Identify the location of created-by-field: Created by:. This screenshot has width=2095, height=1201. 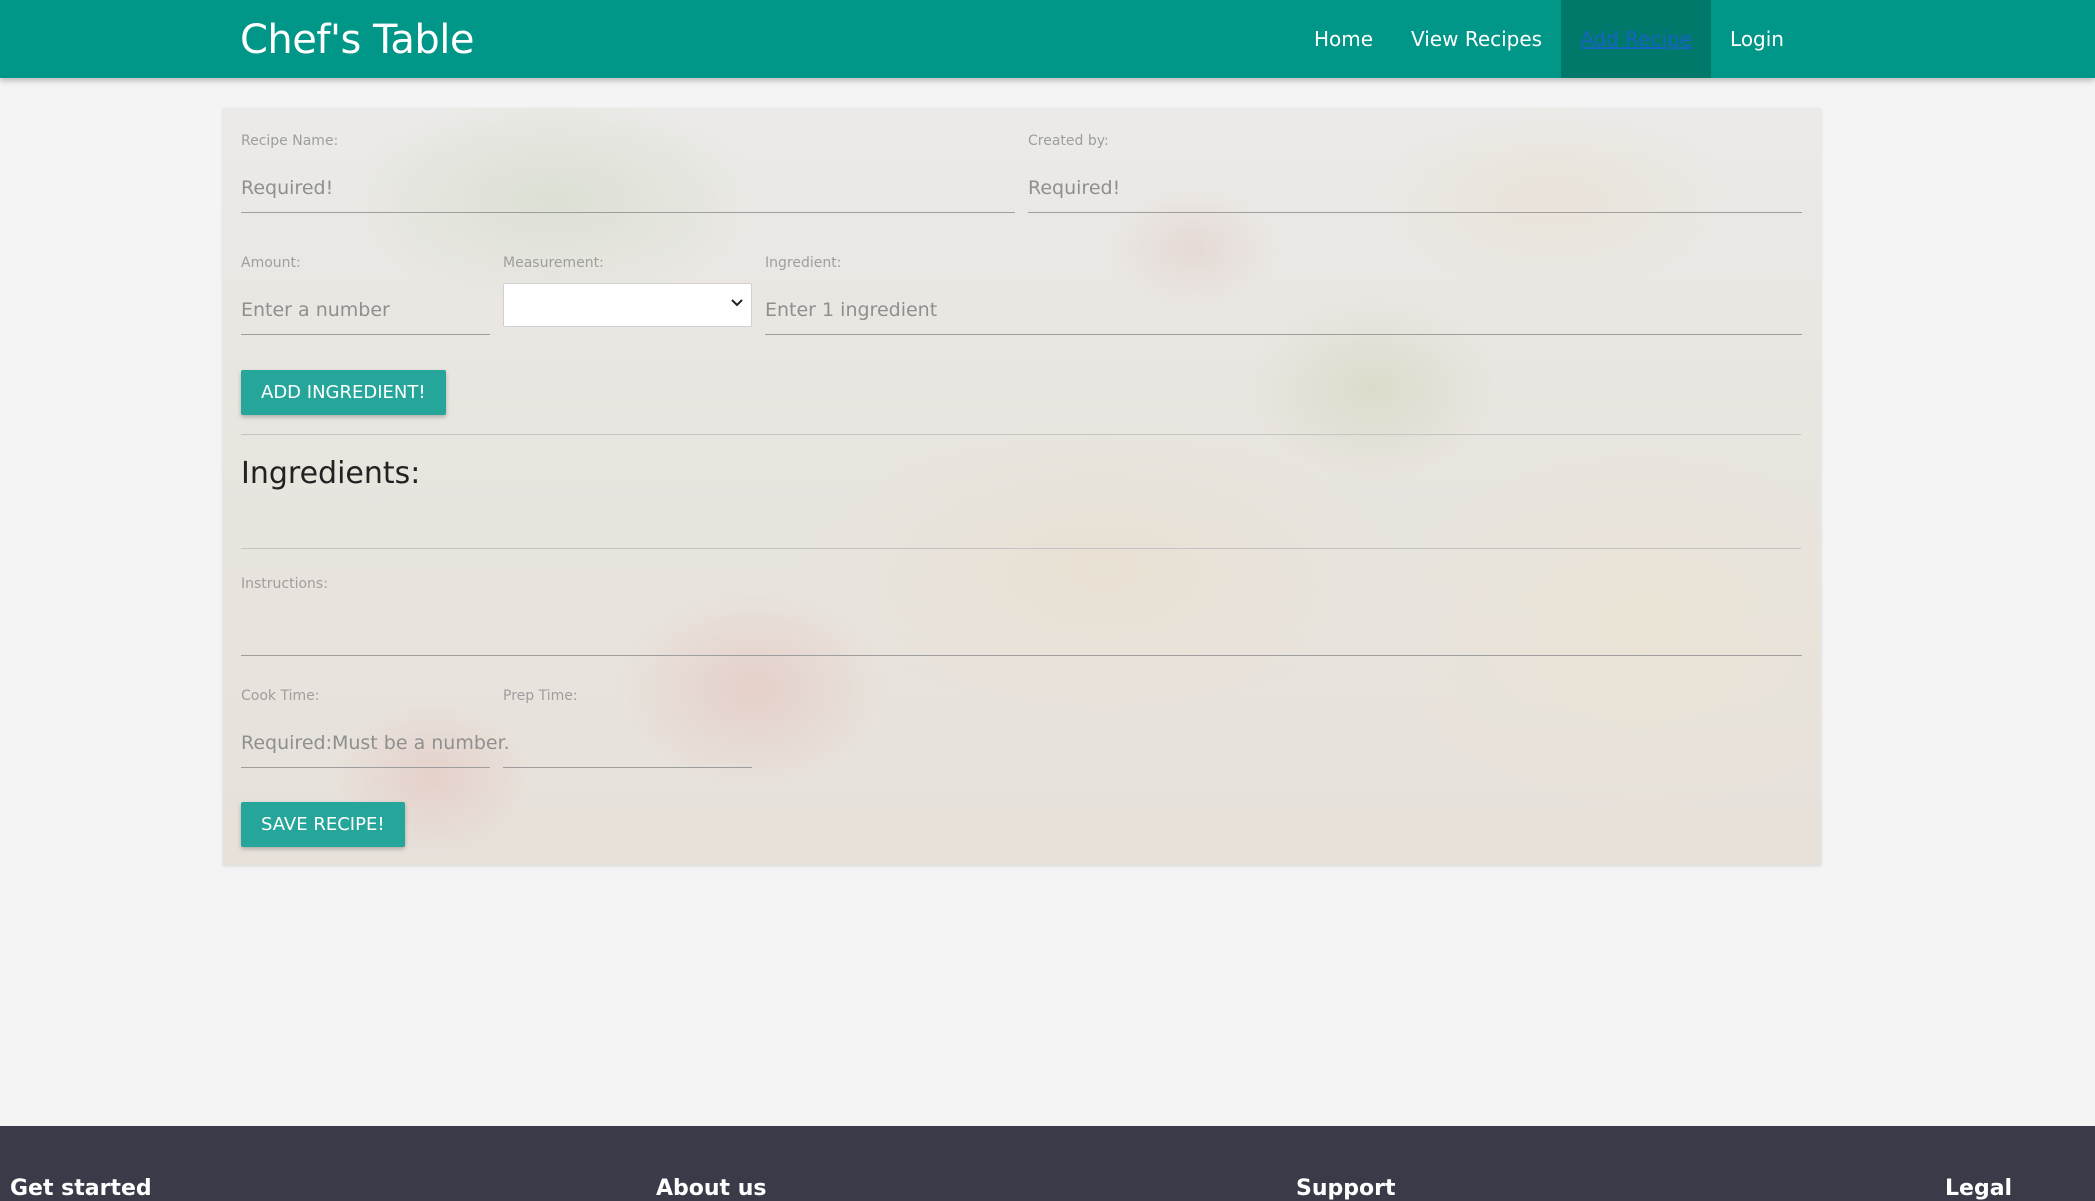
(1415, 174).